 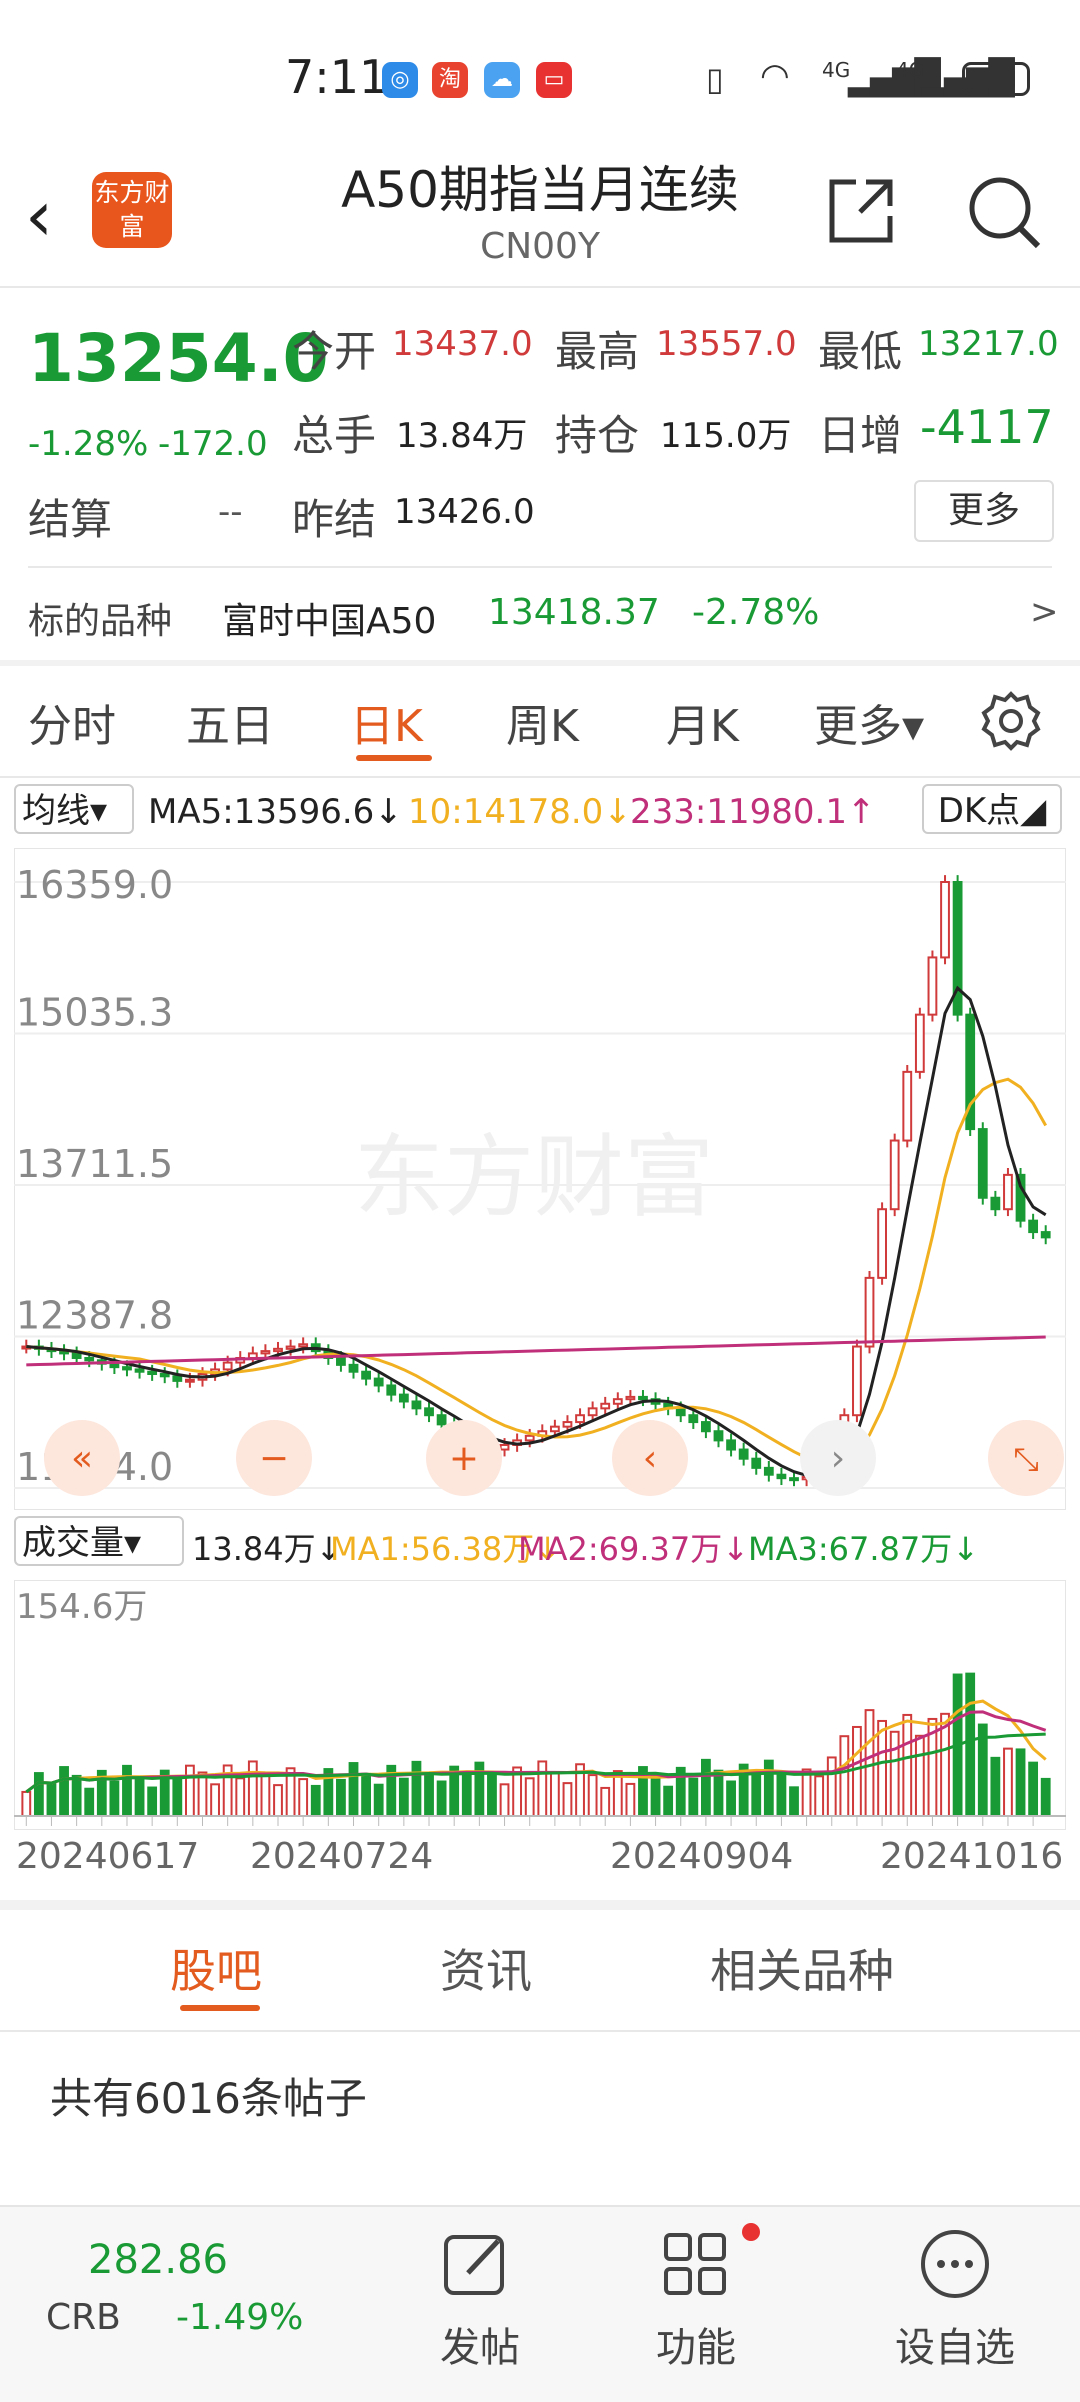 I want to click on function-button: 功能, so click(x=696, y=2304).